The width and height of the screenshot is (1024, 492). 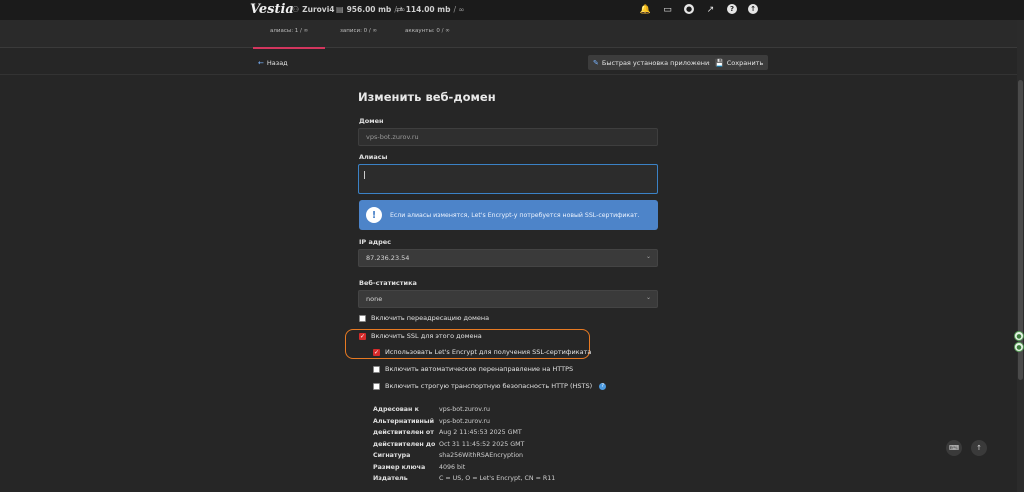 I want to click on arrow-left-icon: ←, so click(x=261, y=62).